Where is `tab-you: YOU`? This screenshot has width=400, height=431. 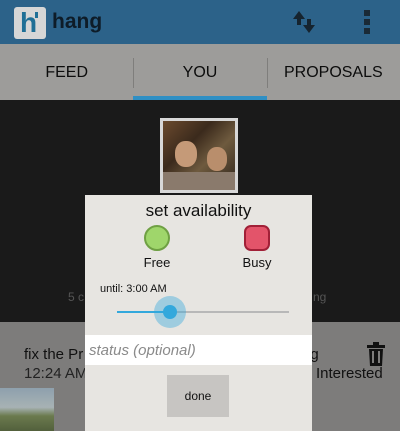
tab-you: YOU is located at coordinates (200, 72).